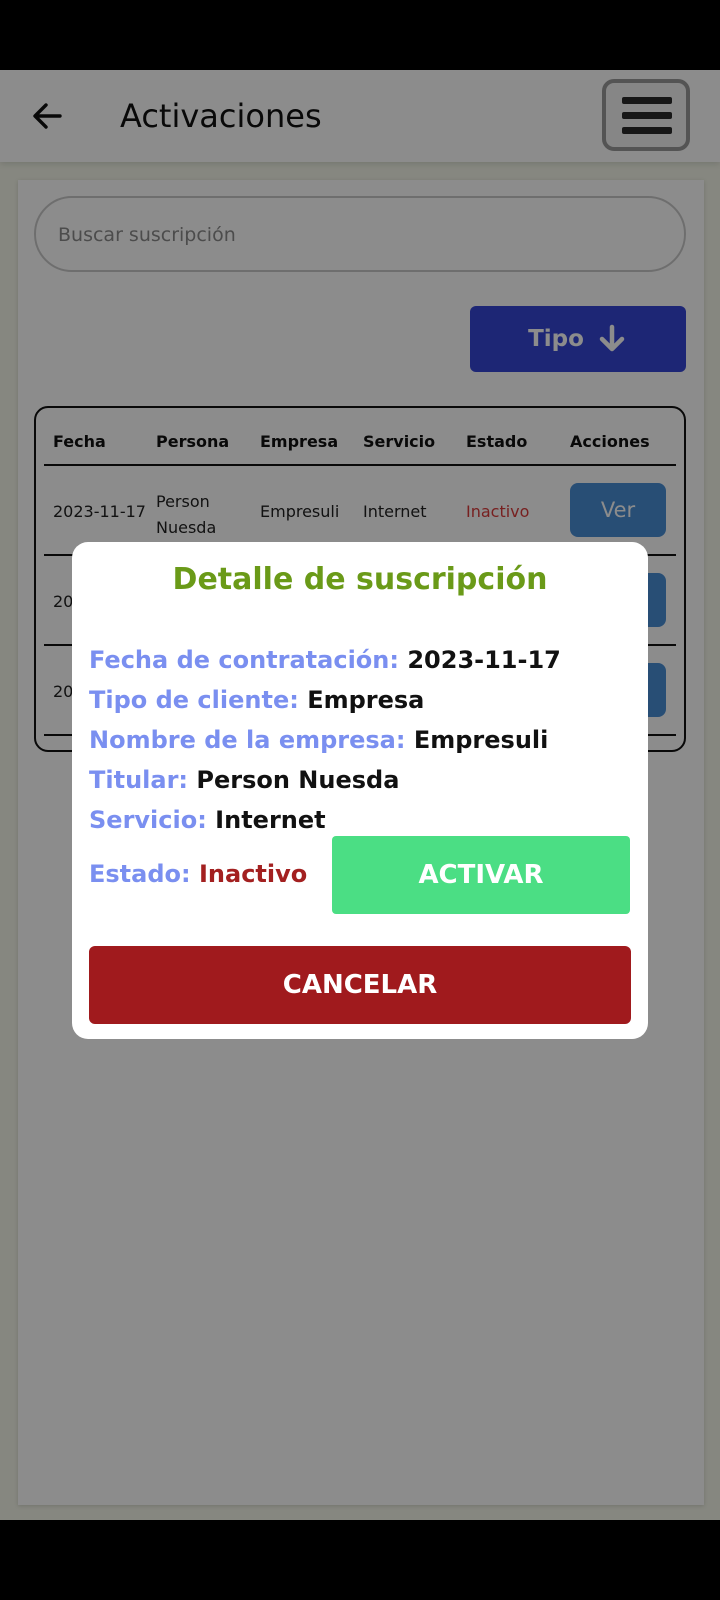  I want to click on fecha-value: 2023-11-17, so click(484, 660).